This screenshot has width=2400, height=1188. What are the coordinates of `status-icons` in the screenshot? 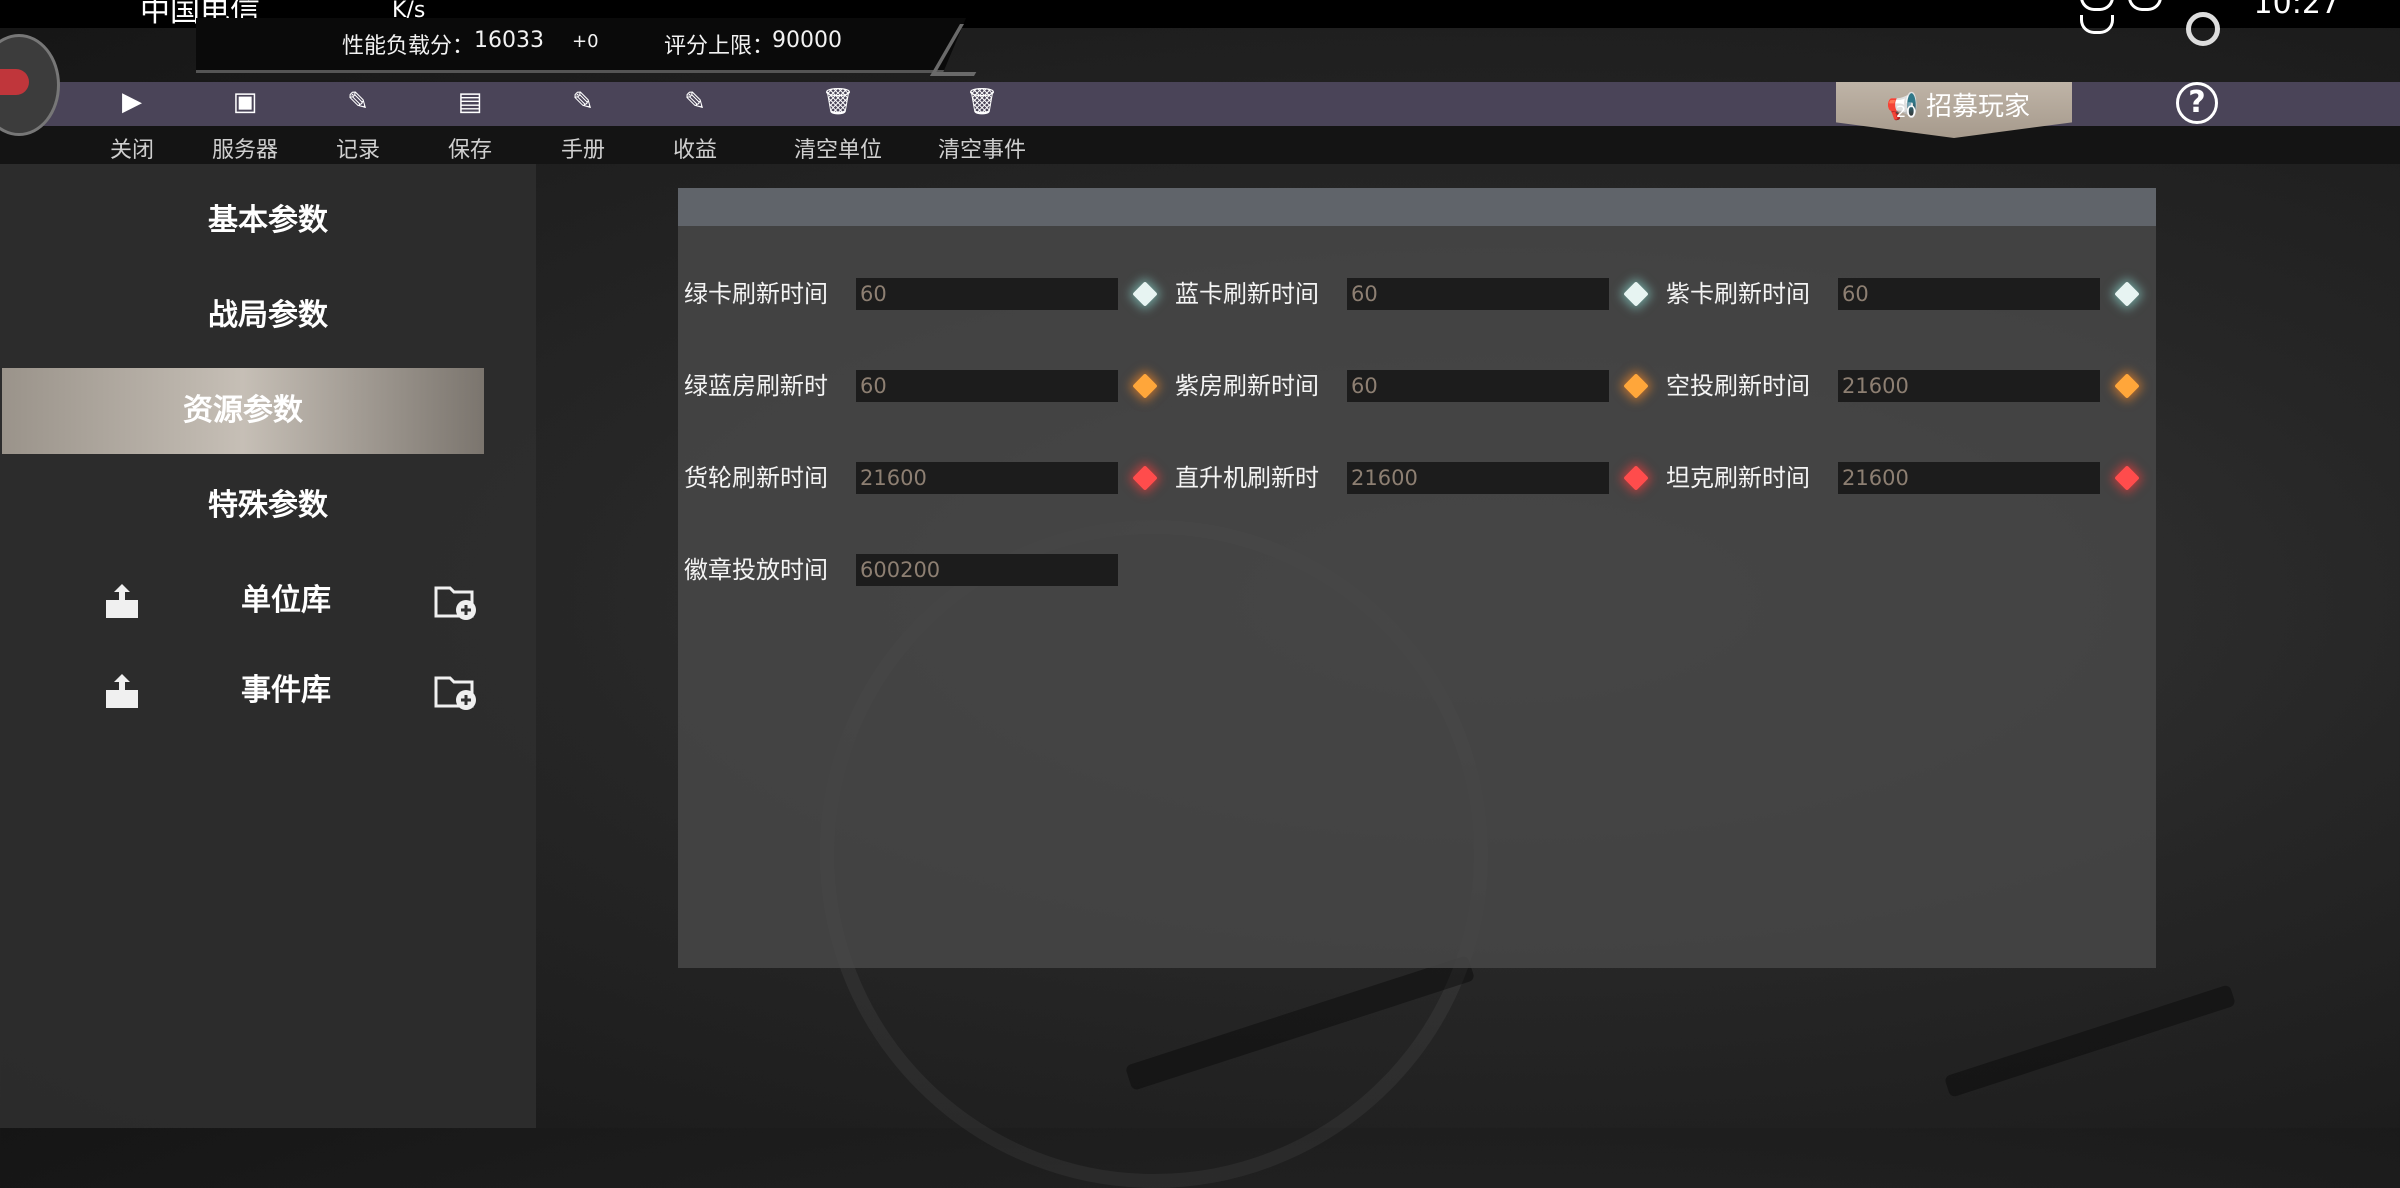 It's located at (2150, 17).